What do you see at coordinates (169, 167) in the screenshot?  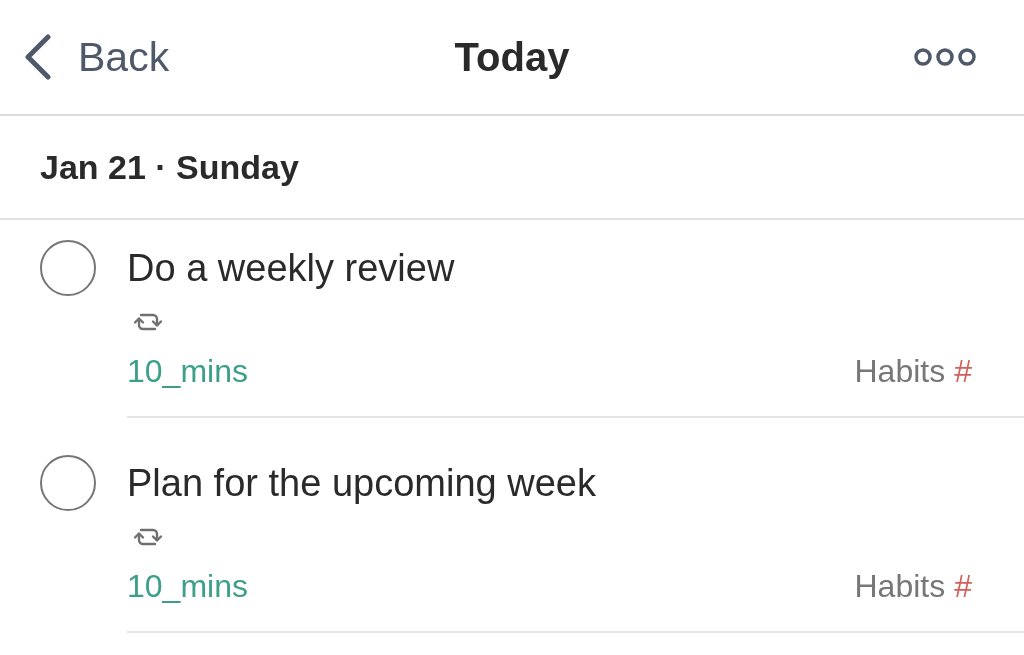 I see `date-heading: Jan 21 · Sunday` at bounding box center [169, 167].